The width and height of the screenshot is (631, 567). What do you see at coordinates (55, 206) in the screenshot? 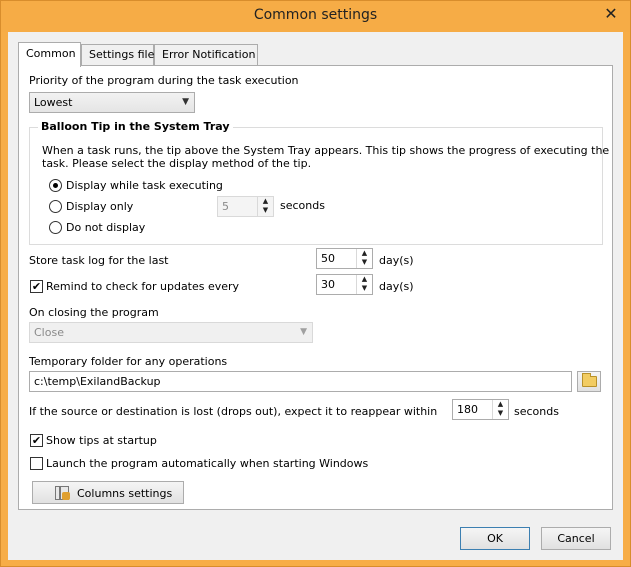
I see `radio-display-only` at bounding box center [55, 206].